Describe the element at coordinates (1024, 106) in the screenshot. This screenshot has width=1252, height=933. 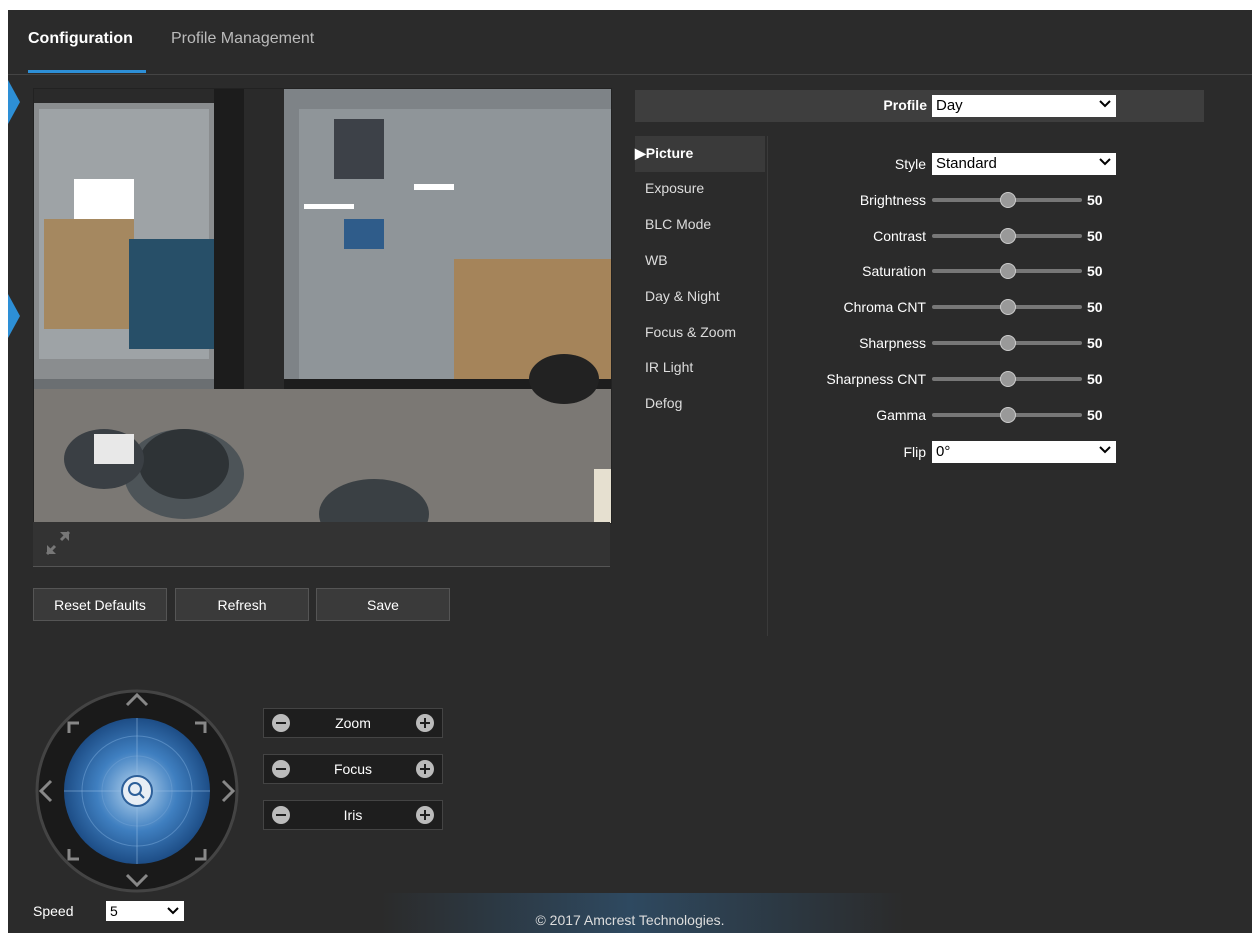
I see `profile-select: Day` at that location.